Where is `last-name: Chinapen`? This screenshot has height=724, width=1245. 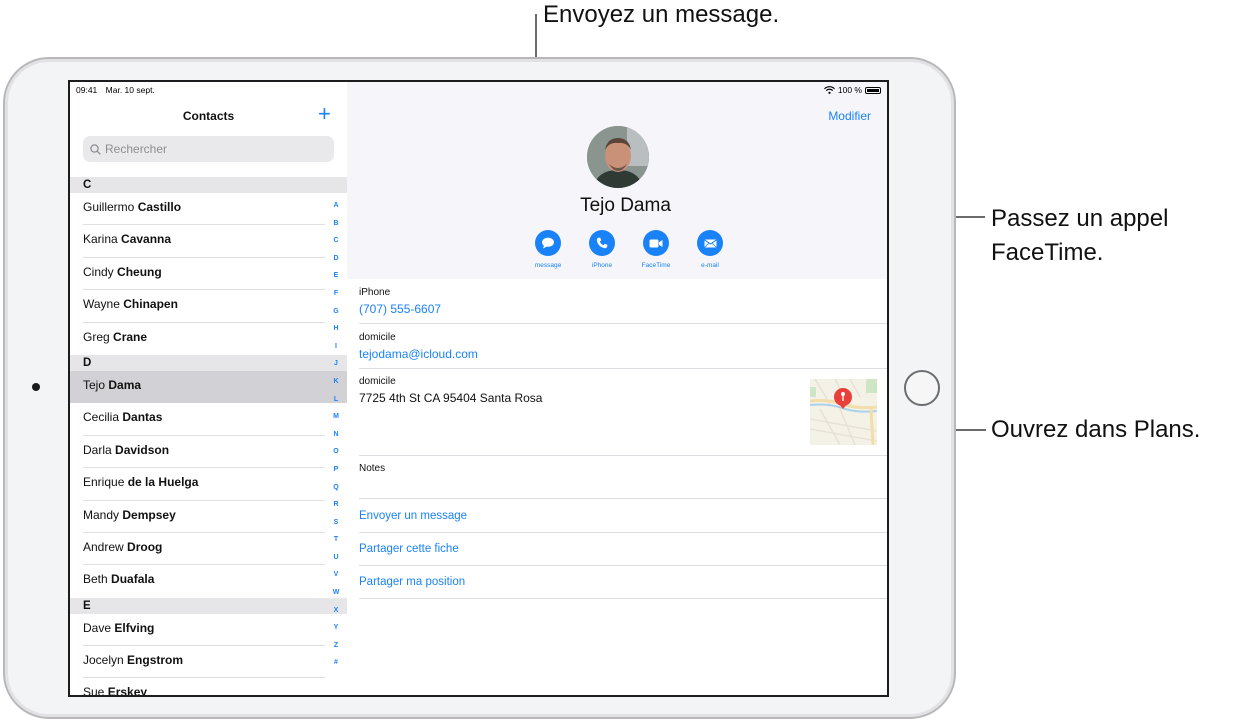
last-name: Chinapen is located at coordinates (150, 304).